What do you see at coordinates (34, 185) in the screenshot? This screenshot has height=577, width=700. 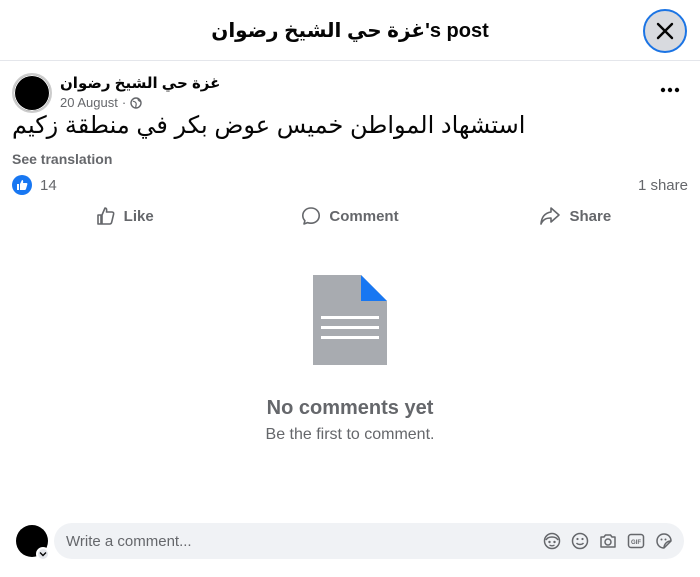 I see `reactions-summary: 14` at bounding box center [34, 185].